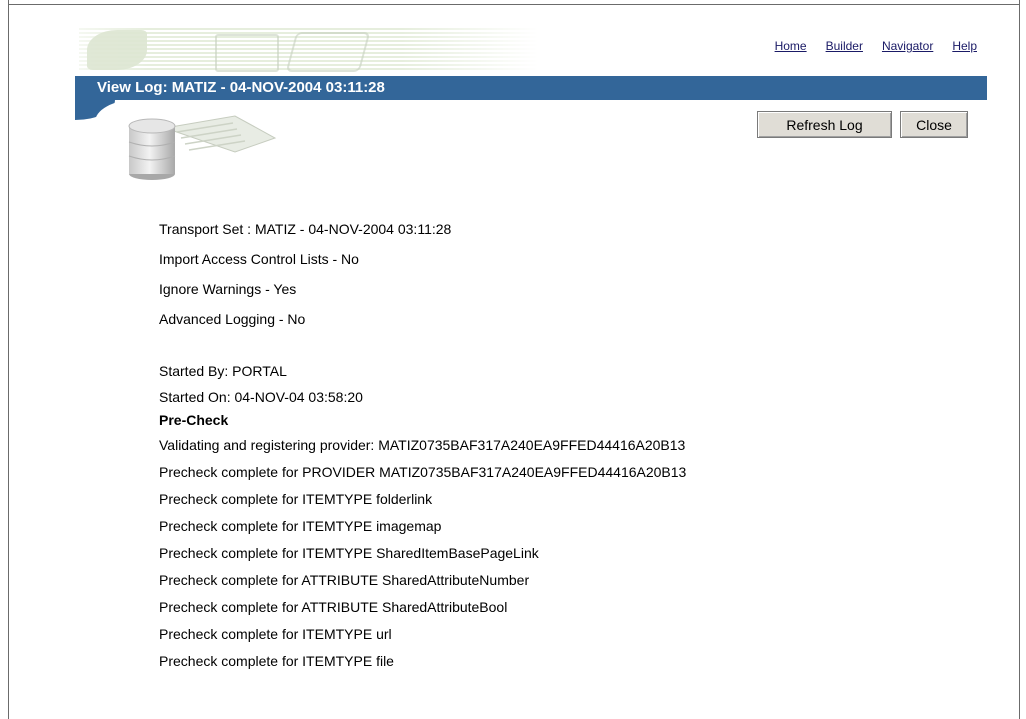  I want to click on log-entry: Precheck complete for ITEMTYPE file, so click(276, 661).